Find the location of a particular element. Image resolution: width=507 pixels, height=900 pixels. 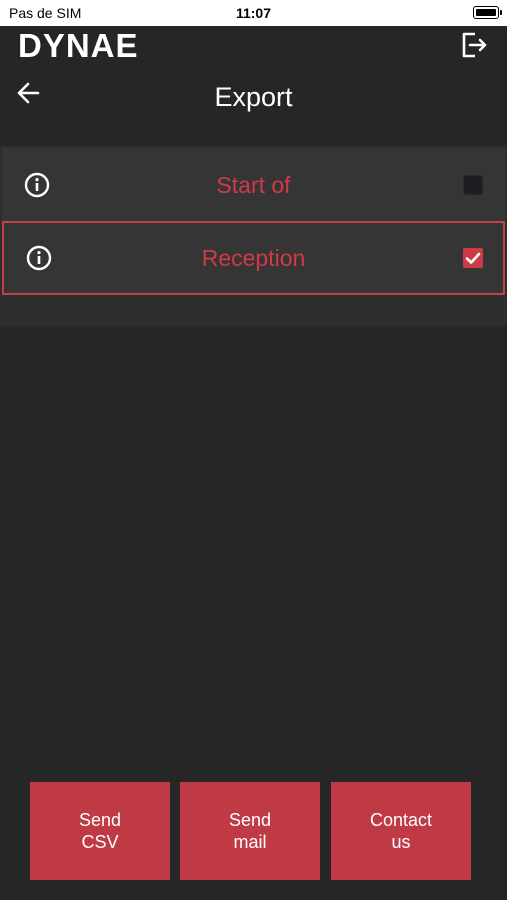

send-mail-button: Send mail is located at coordinates (250, 831).